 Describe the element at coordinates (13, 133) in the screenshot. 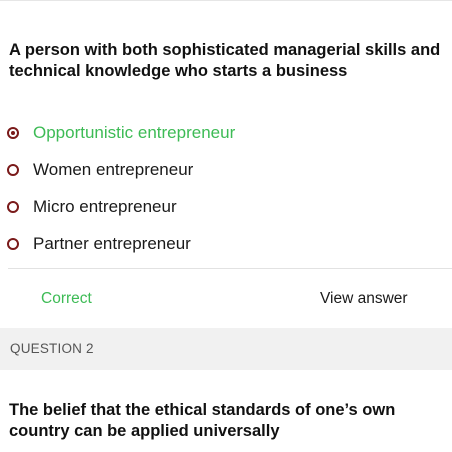

I see `radio-selected-icon` at that location.